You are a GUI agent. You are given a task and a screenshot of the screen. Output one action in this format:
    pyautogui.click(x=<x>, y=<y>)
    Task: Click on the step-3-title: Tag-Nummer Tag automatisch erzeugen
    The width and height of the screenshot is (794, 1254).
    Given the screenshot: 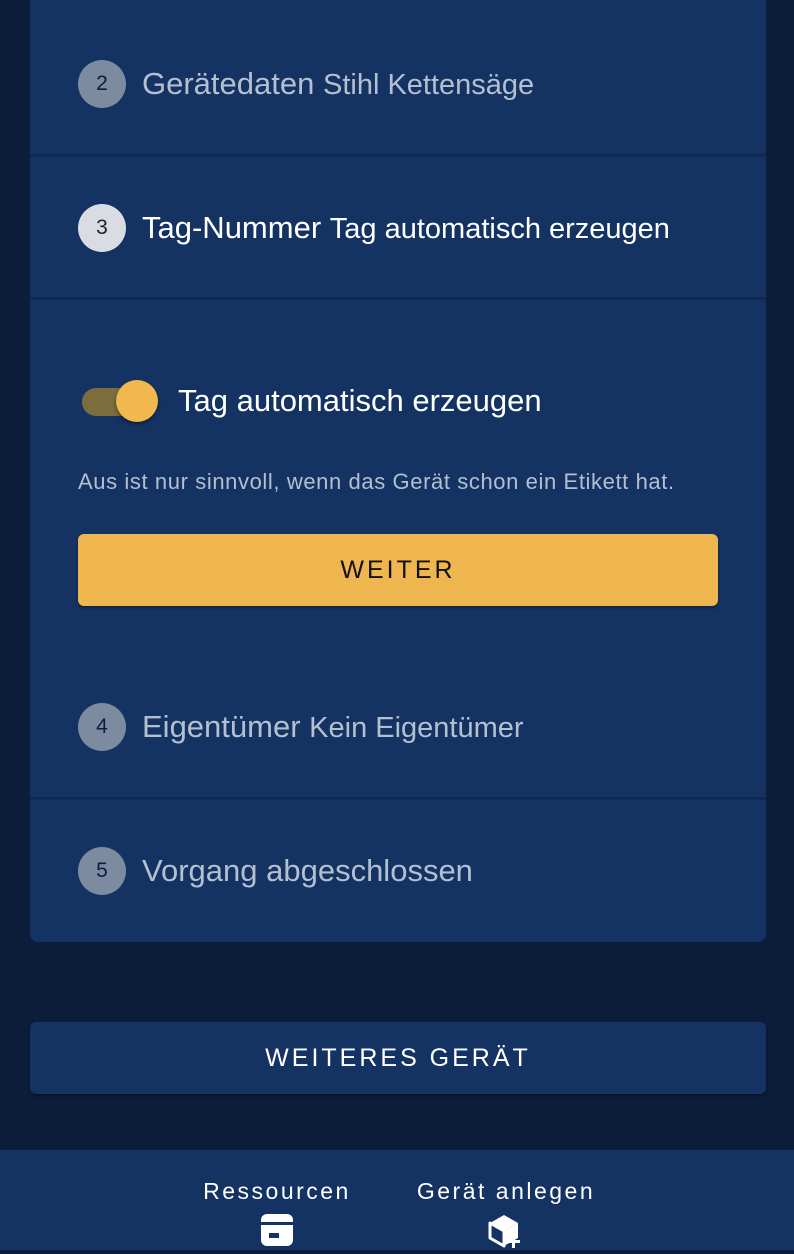 What is the action you would take?
    pyautogui.click(x=406, y=228)
    